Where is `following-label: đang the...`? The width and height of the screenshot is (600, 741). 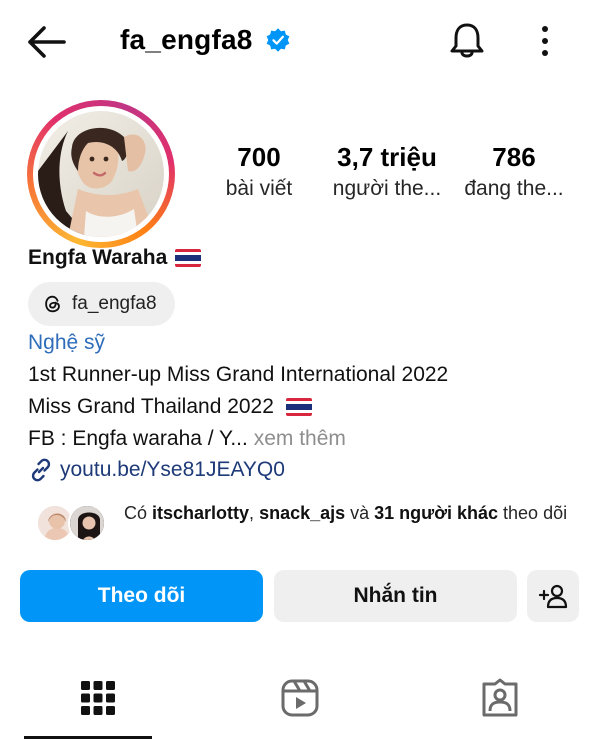 following-label: đang the... is located at coordinates (514, 188).